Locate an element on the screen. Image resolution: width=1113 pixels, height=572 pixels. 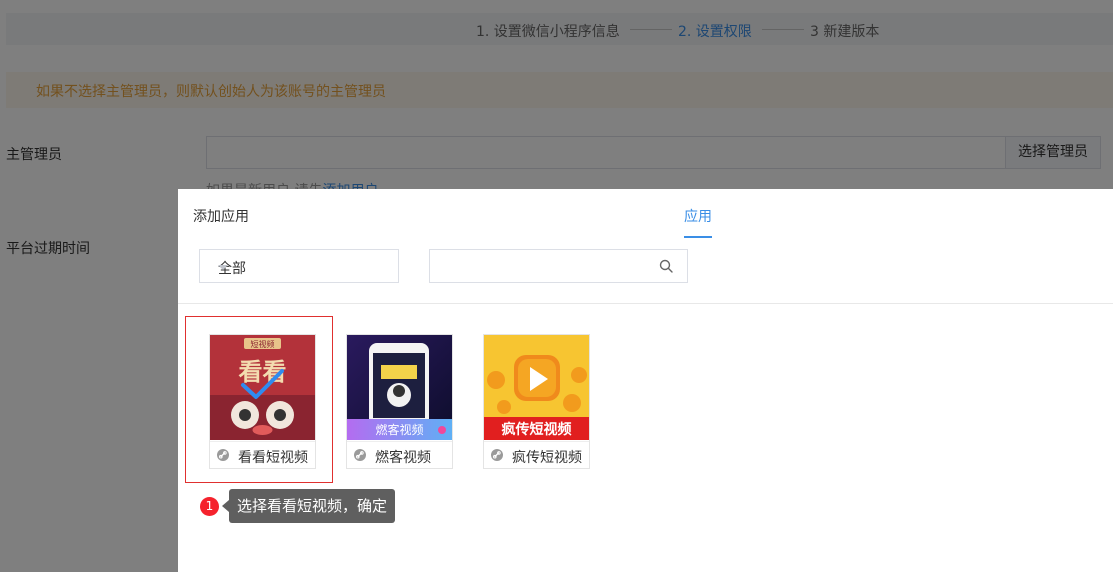
app-card-fengchuan: 疯传短视频 疯传短视频 is located at coordinates (536, 401).